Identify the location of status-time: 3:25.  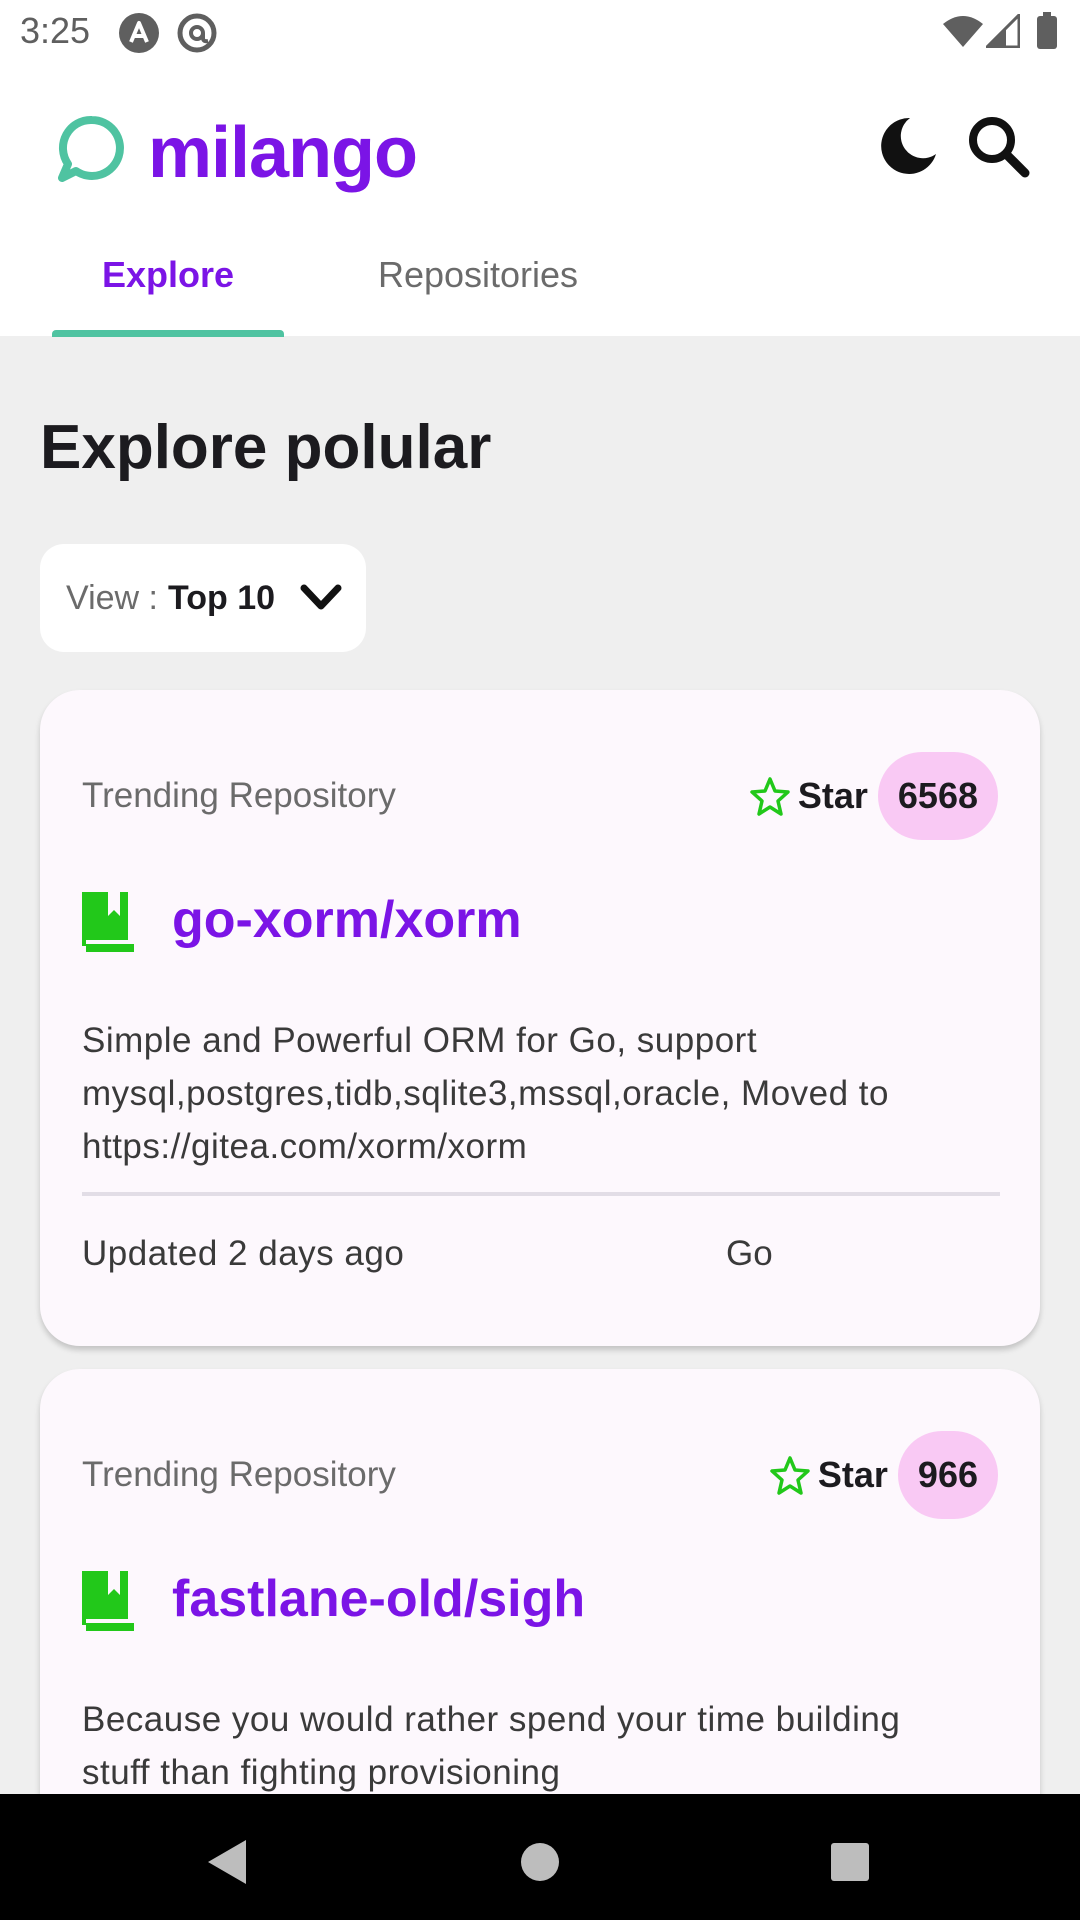
(55, 30).